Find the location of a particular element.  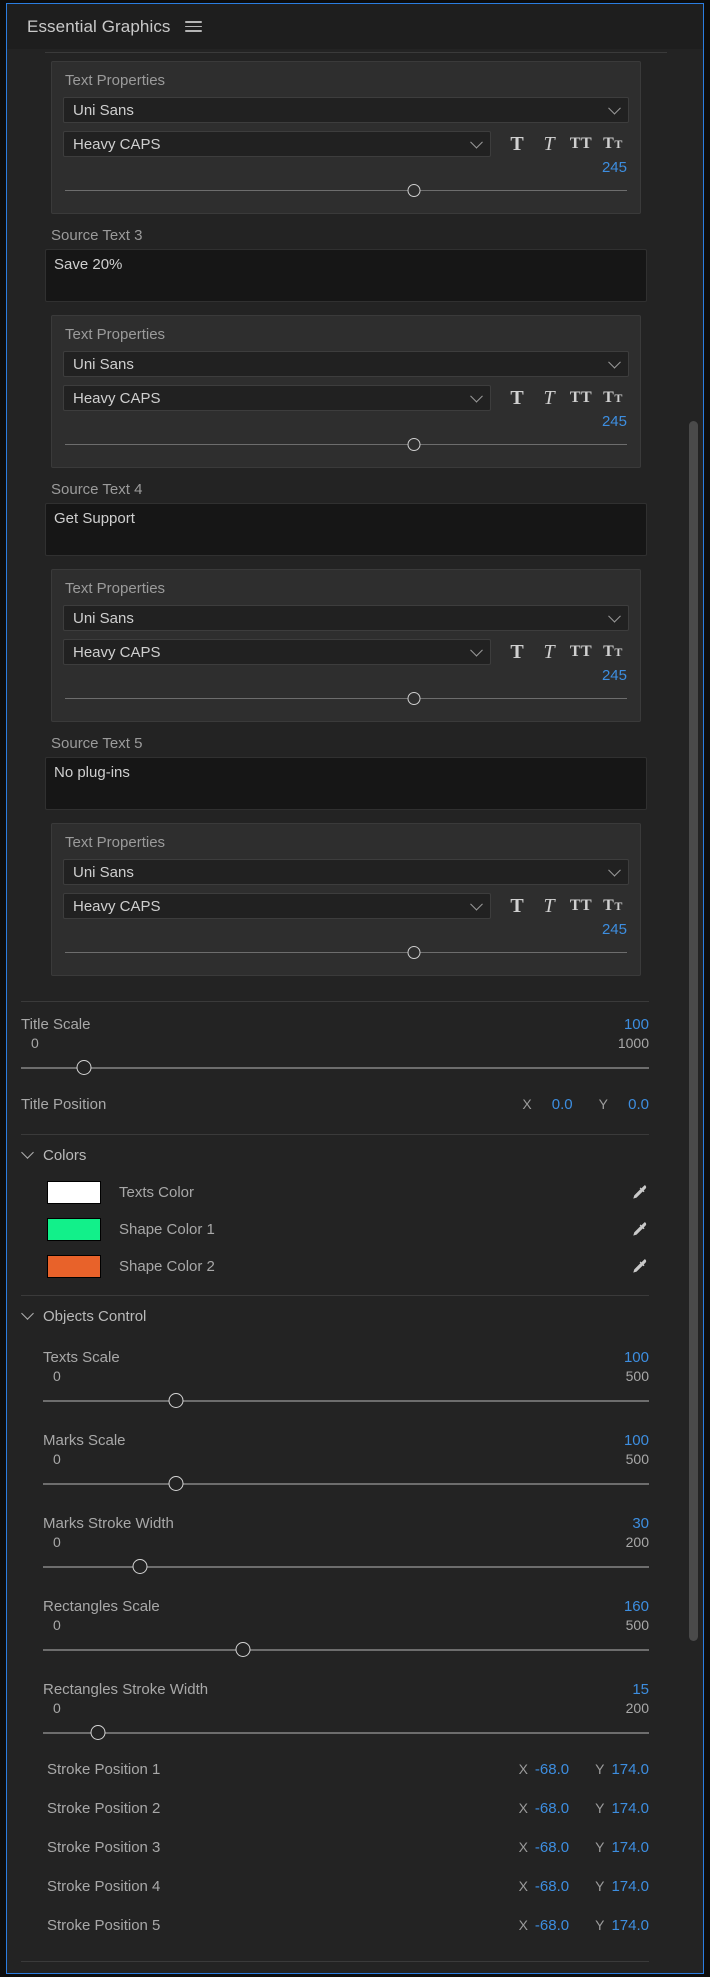

chevron-down-icon is located at coordinates (27, 1152).